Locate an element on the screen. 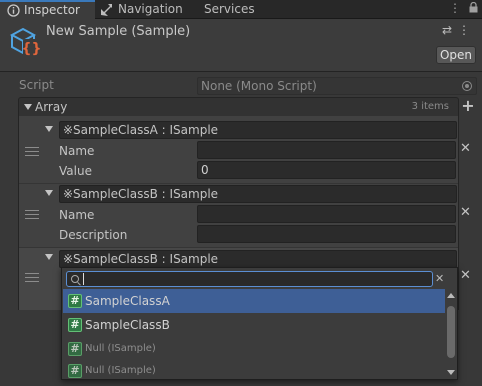 The height and width of the screenshot is (386, 482). array-count: 3 items is located at coordinates (430, 106).